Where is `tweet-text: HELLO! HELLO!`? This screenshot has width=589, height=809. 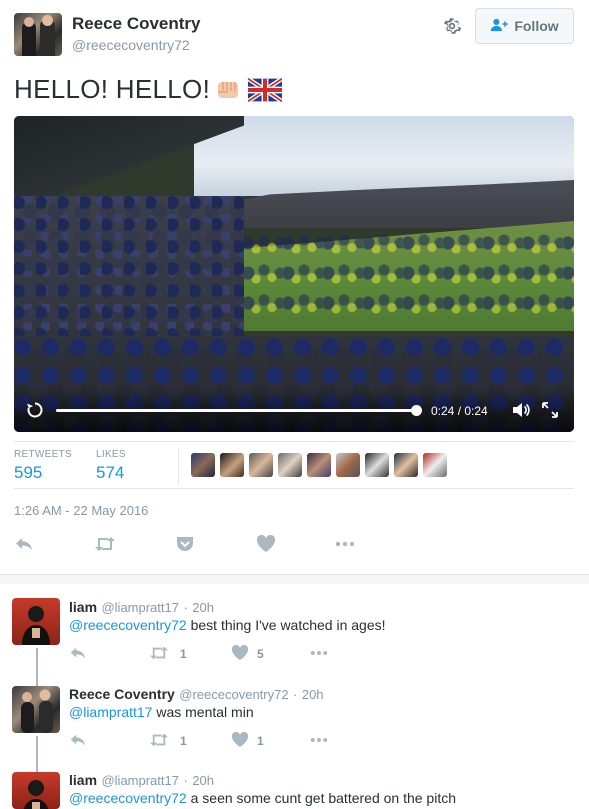 tweet-text: HELLO! HELLO! is located at coordinates (149, 89).